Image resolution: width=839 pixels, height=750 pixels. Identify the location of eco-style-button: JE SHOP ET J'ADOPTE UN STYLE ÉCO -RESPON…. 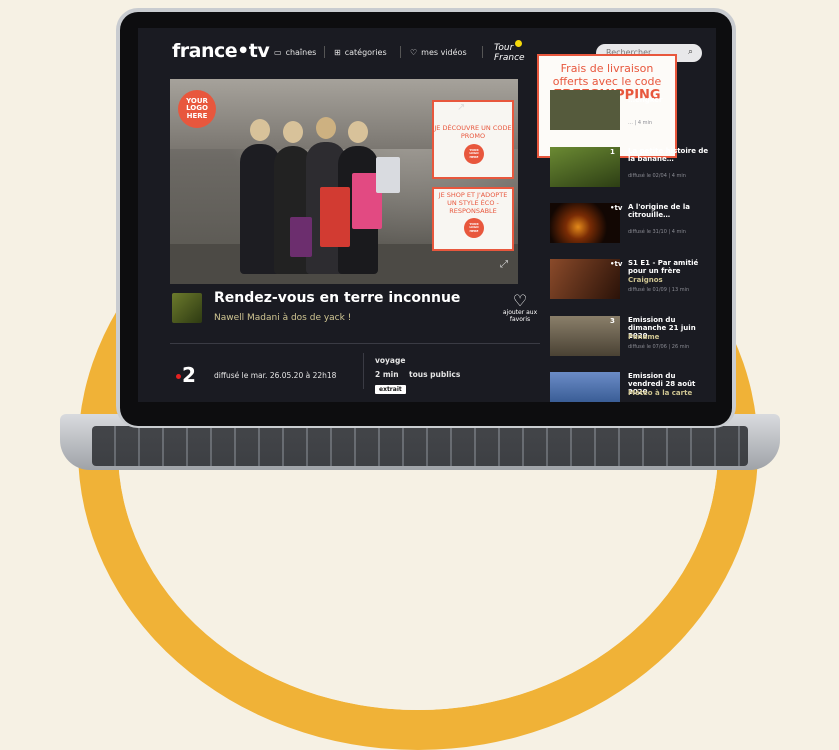
(473, 219).